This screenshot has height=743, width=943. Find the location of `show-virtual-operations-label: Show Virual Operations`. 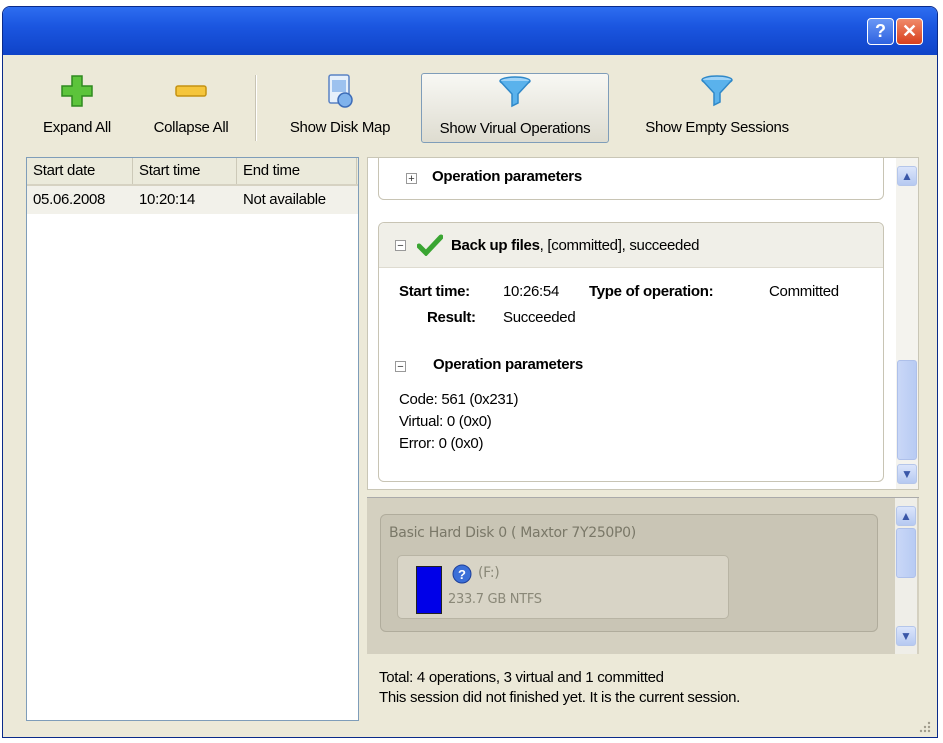

show-virtual-operations-label: Show Virual Operations is located at coordinates (515, 128).